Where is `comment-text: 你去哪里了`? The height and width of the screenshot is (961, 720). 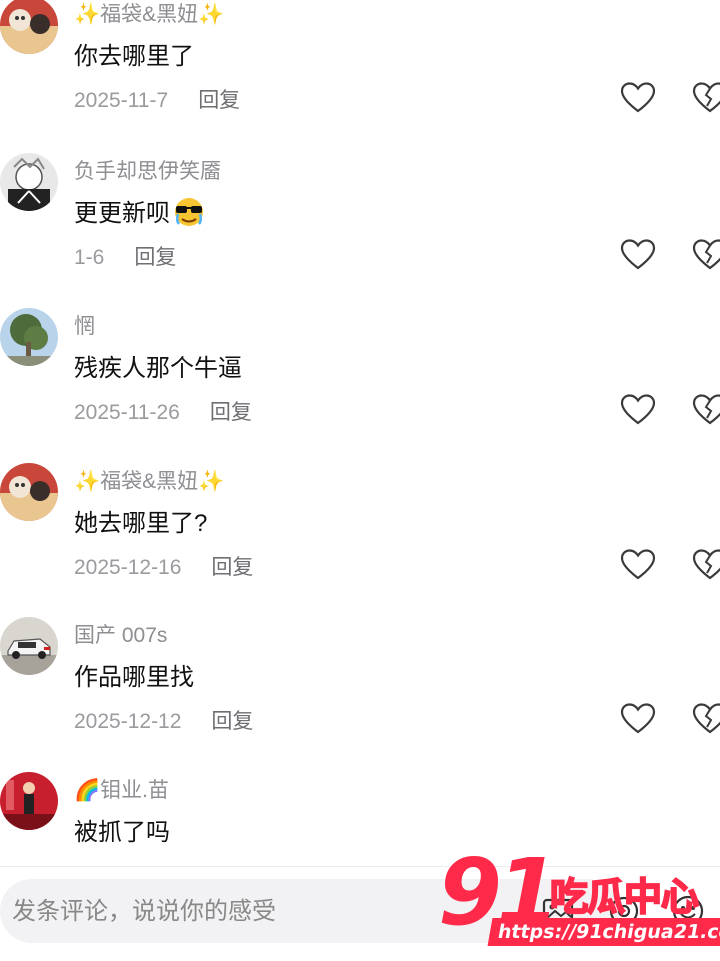 comment-text: 你去哪里了 is located at coordinates (134, 56).